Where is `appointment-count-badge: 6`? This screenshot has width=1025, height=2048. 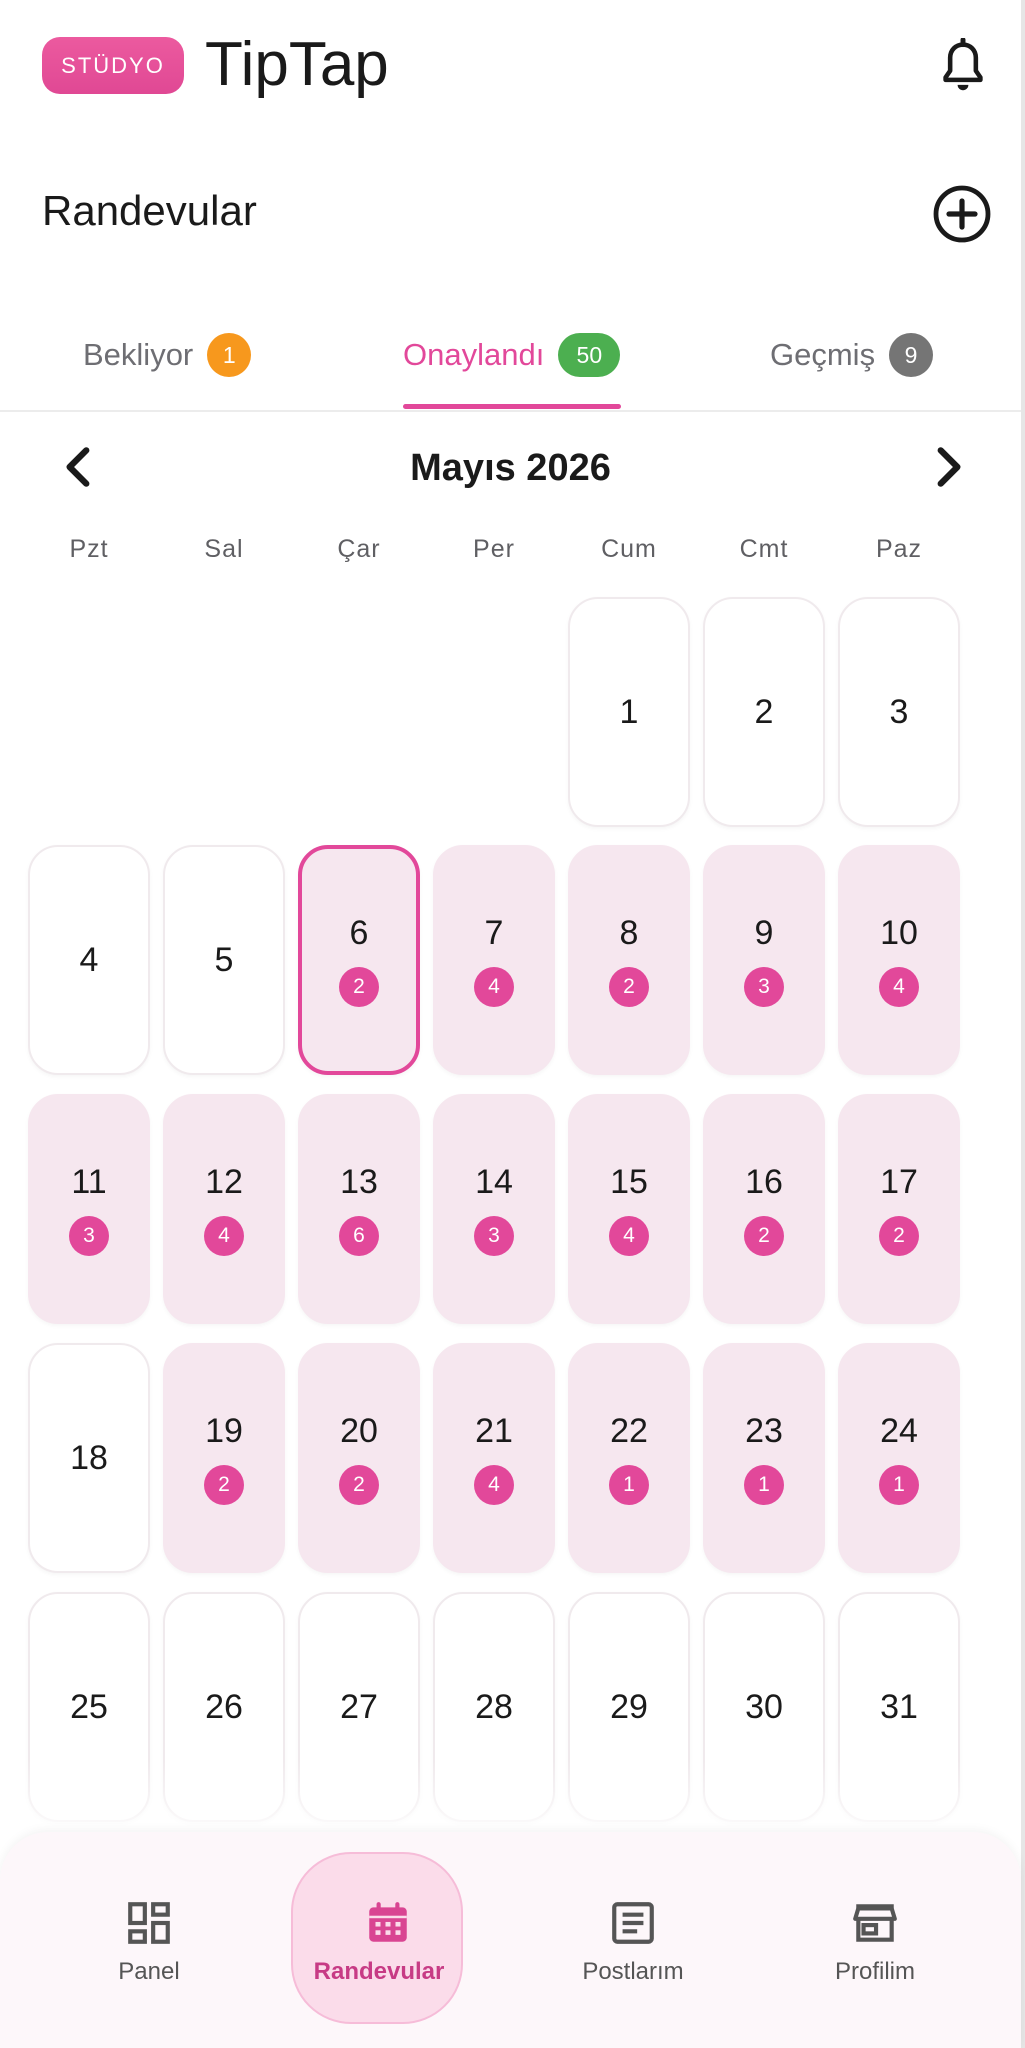
appointment-count-badge: 6 is located at coordinates (359, 1236).